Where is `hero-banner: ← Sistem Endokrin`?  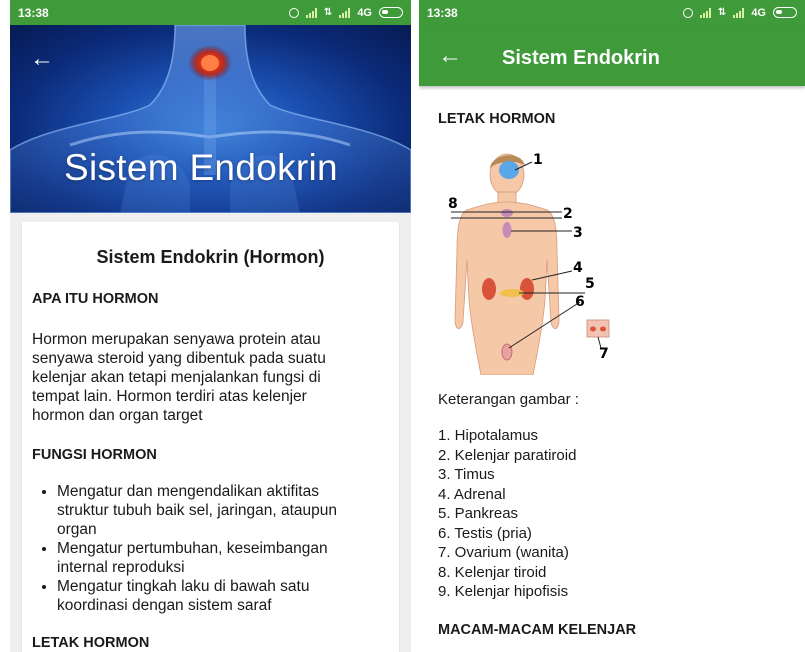
hero-banner: ← Sistem Endokrin is located at coordinates (210, 119).